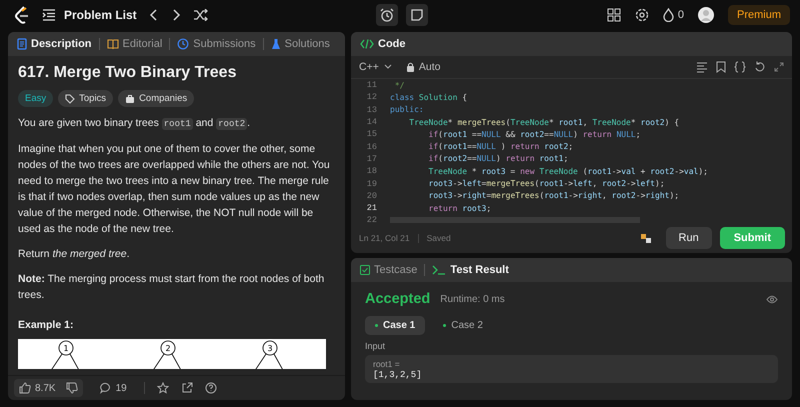 This screenshot has width=800, height=407. I want to click on thumbs-down-icon, so click(72, 388).